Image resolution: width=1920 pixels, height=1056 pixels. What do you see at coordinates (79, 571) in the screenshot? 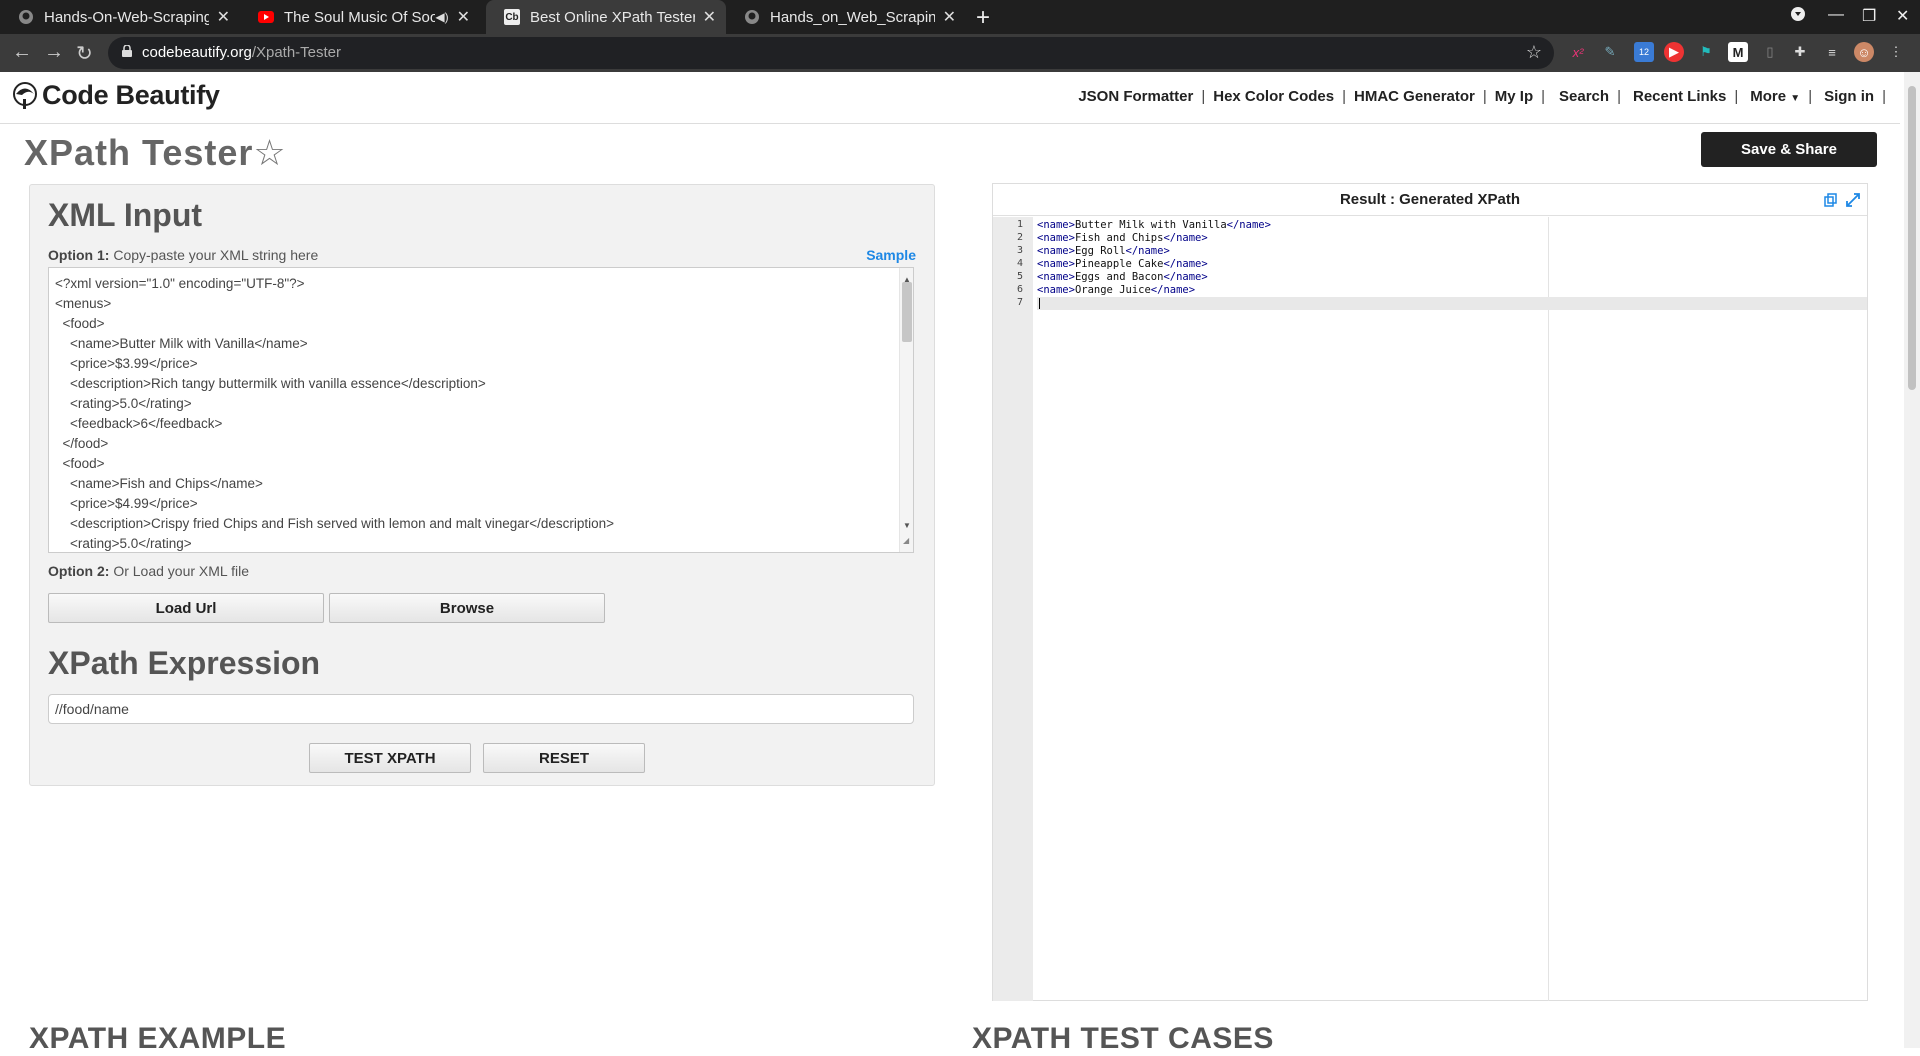
I see `option2-prefix: Option 2:` at bounding box center [79, 571].